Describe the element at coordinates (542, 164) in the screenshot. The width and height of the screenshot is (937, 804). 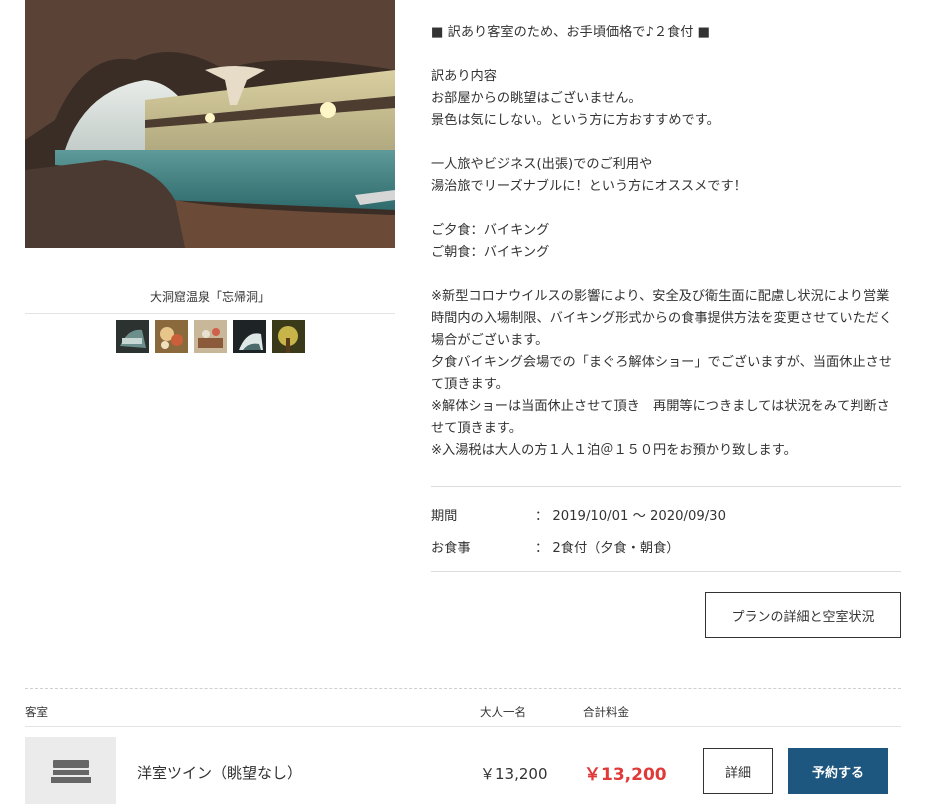
I see `description-line: 一人旅やビジネス(出張)でのご利用や` at that location.